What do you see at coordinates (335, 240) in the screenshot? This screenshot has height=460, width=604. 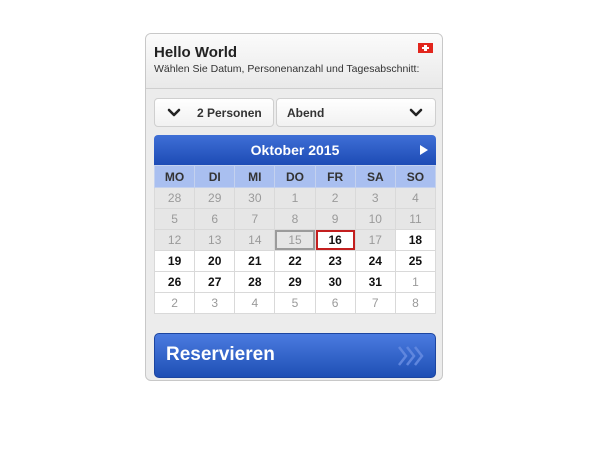 I see `calendar-day-selected: 16` at bounding box center [335, 240].